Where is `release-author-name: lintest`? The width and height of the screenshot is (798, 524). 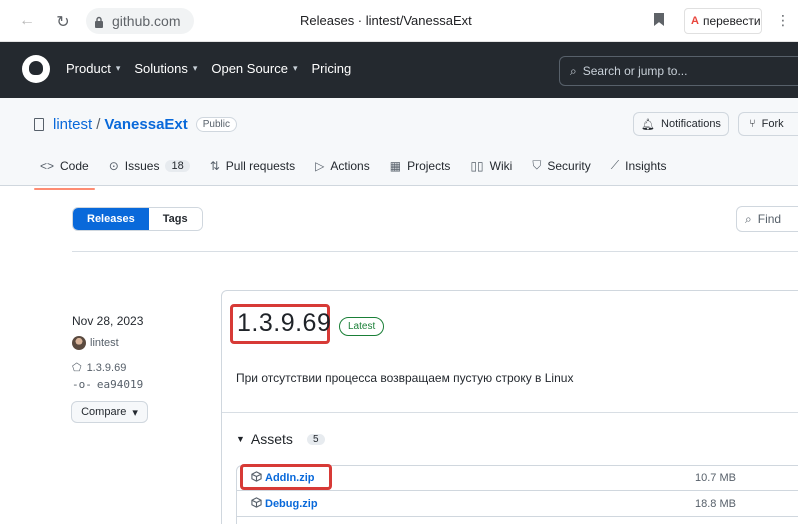
release-author-name: lintest is located at coordinates (104, 343).